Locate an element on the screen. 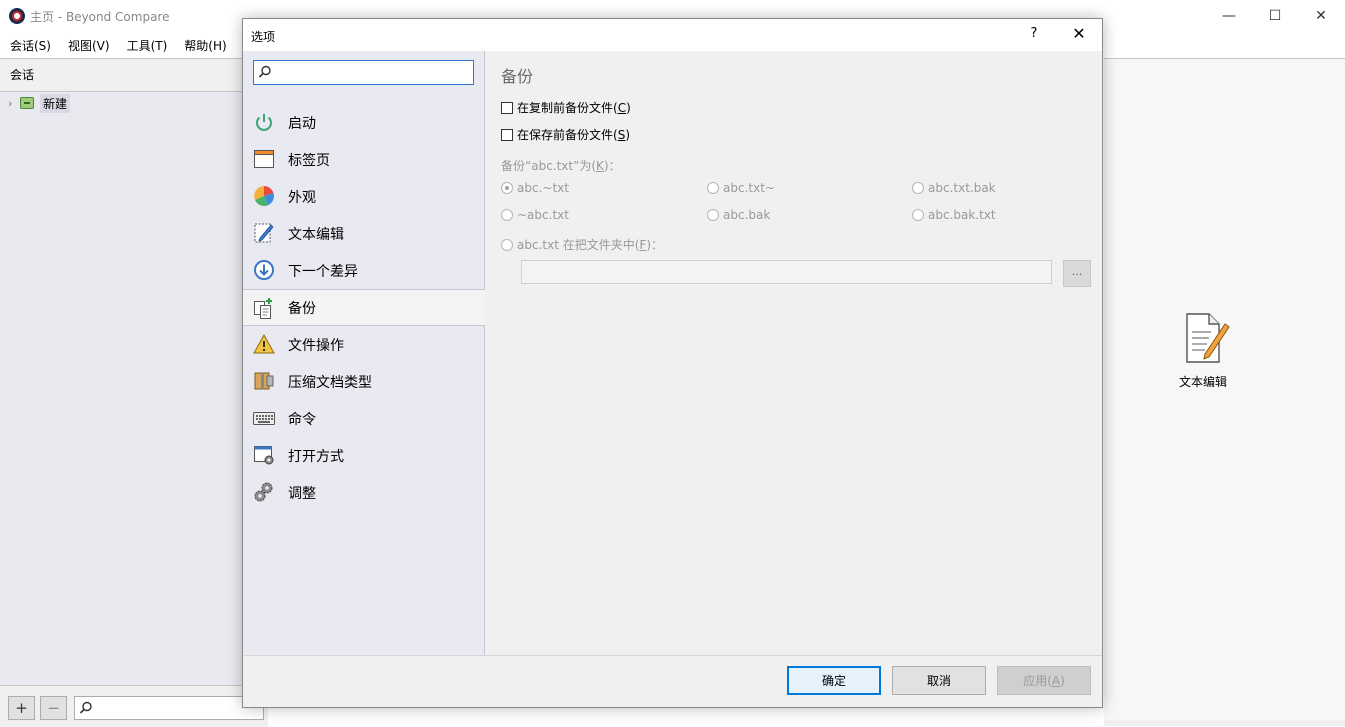 The width and height of the screenshot is (1345, 727). backup-before-save-checkbox is located at coordinates (507, 134).